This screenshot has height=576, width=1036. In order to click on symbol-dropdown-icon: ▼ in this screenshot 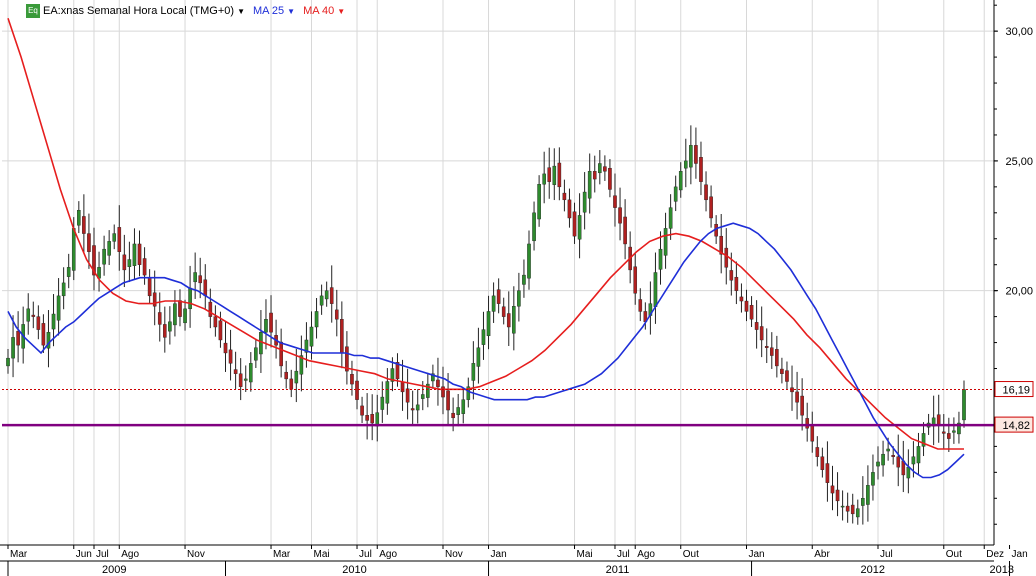, I will do `click(241, 11)`.